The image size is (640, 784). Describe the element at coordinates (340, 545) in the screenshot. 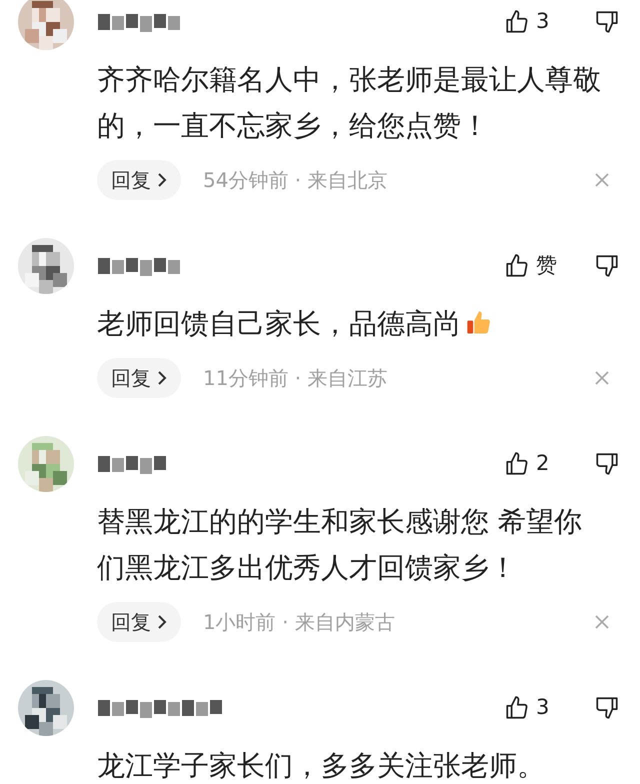

I see `comment-text: 替黑龙江的的学生和家长感谢您 希望你们黑龙江多出优秀人才回馈家乡！` at that location.